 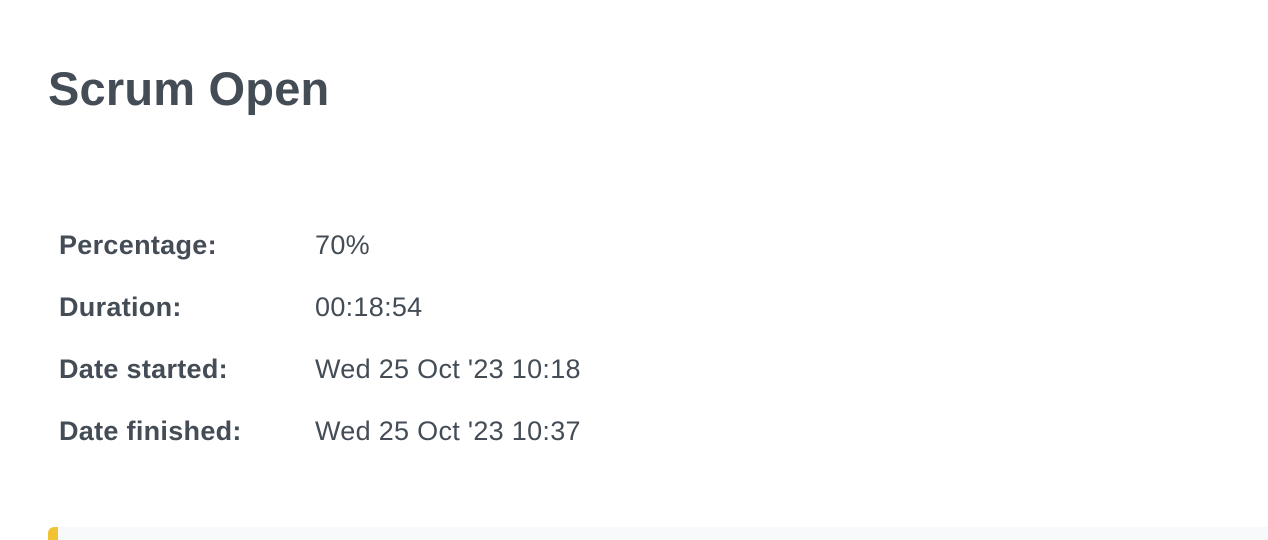 I want to click on percentage-label: Percentage:, so click(x=138, y=244).